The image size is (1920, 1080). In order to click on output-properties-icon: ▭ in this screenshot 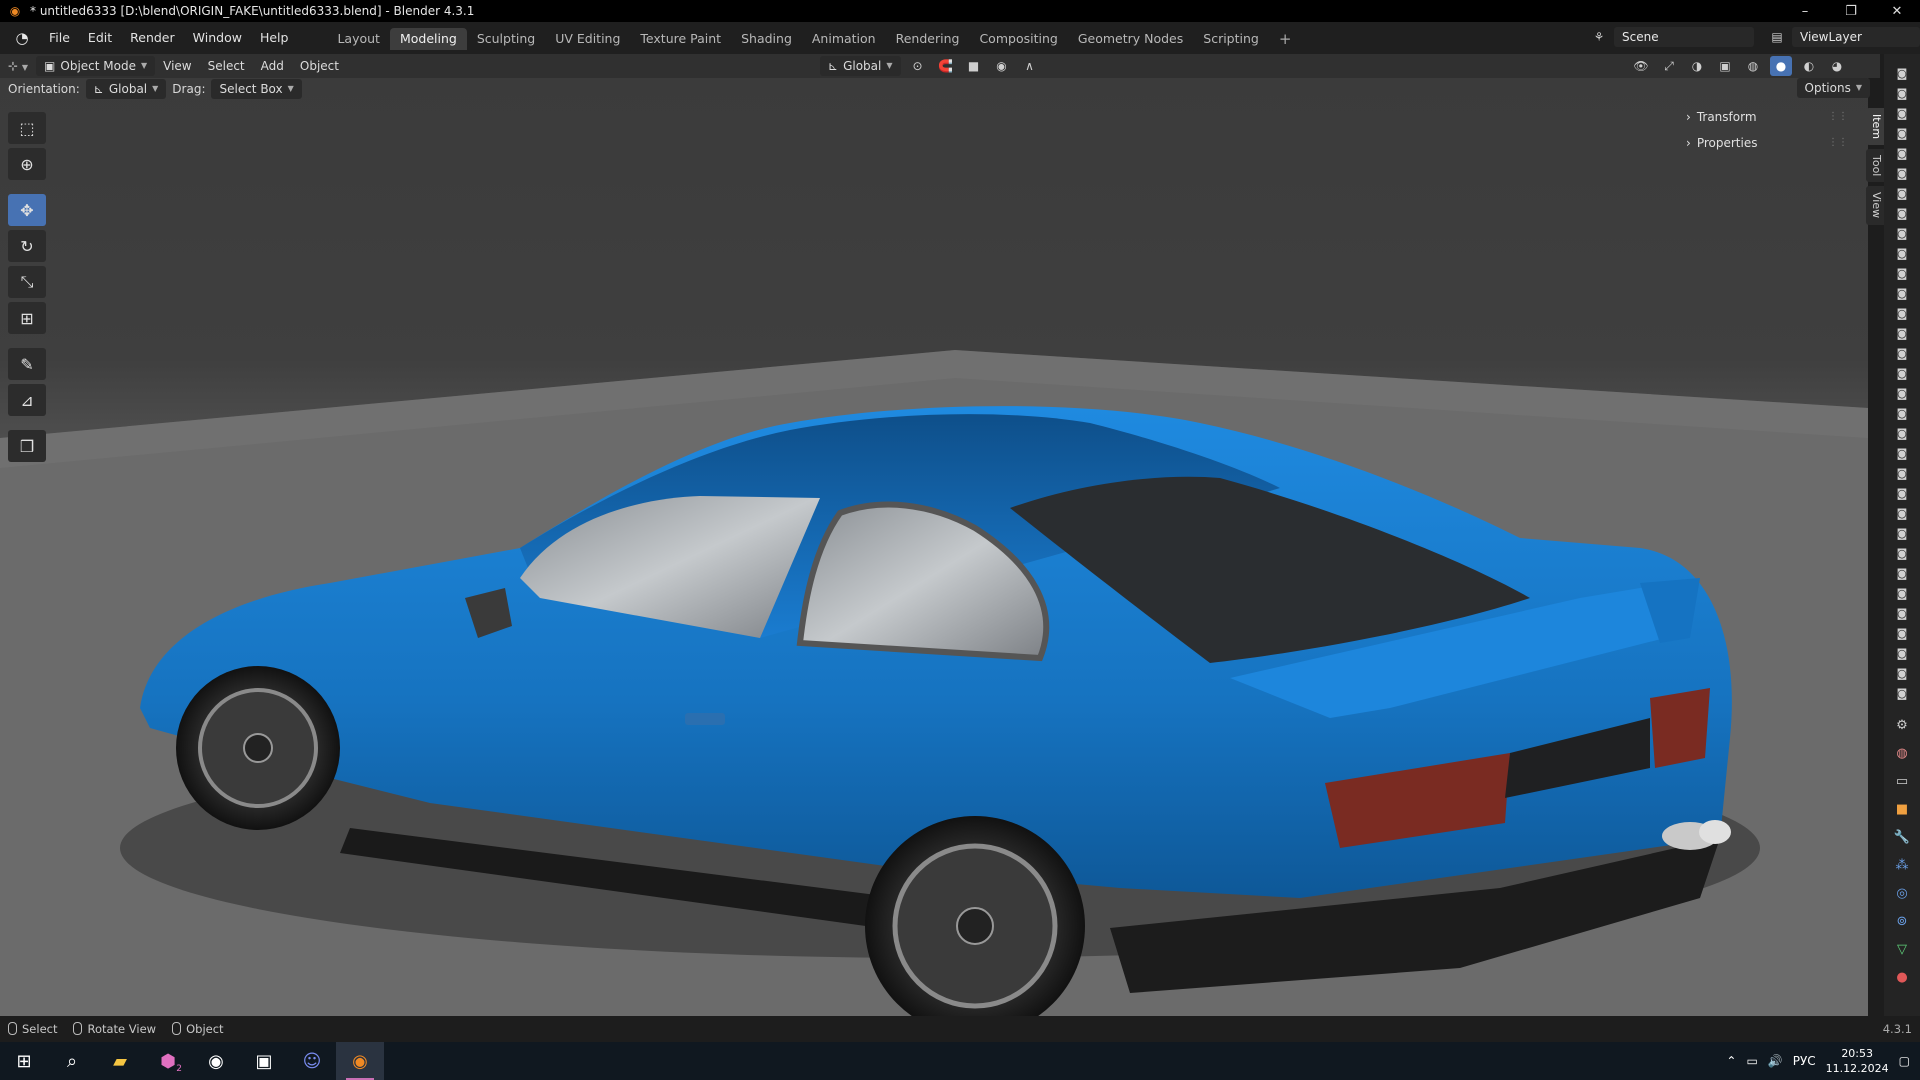, I will do `click(1902, 782)`.